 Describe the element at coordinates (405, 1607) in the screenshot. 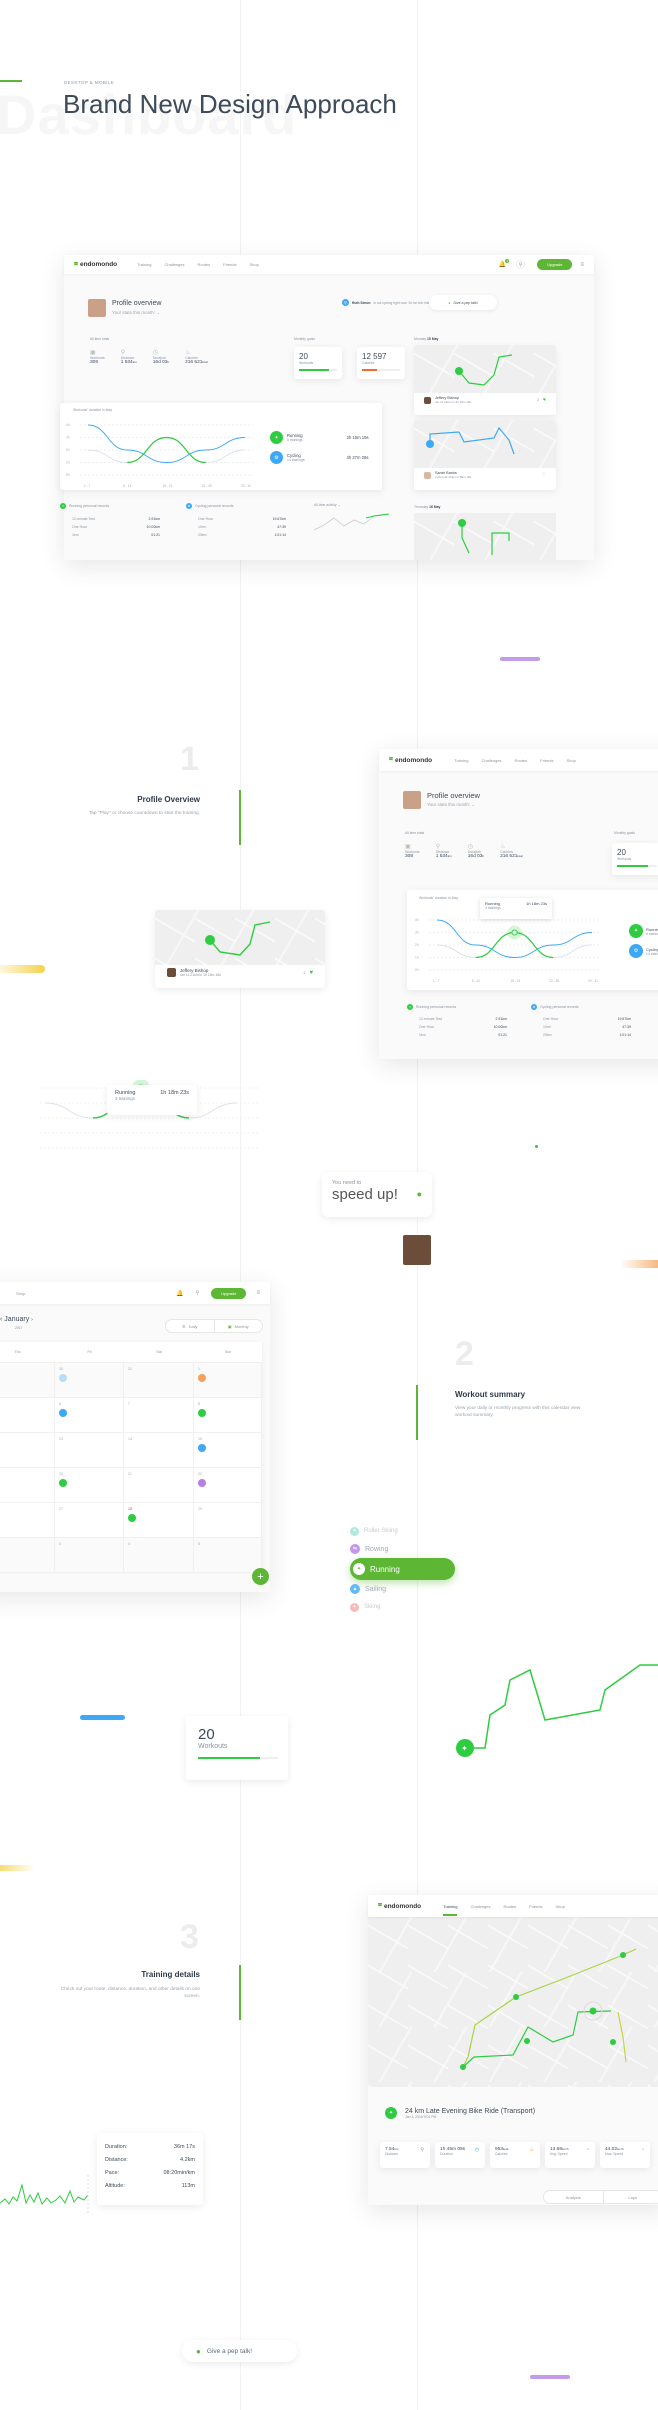

I see `sport-item: ✦ Skiing` at that location.